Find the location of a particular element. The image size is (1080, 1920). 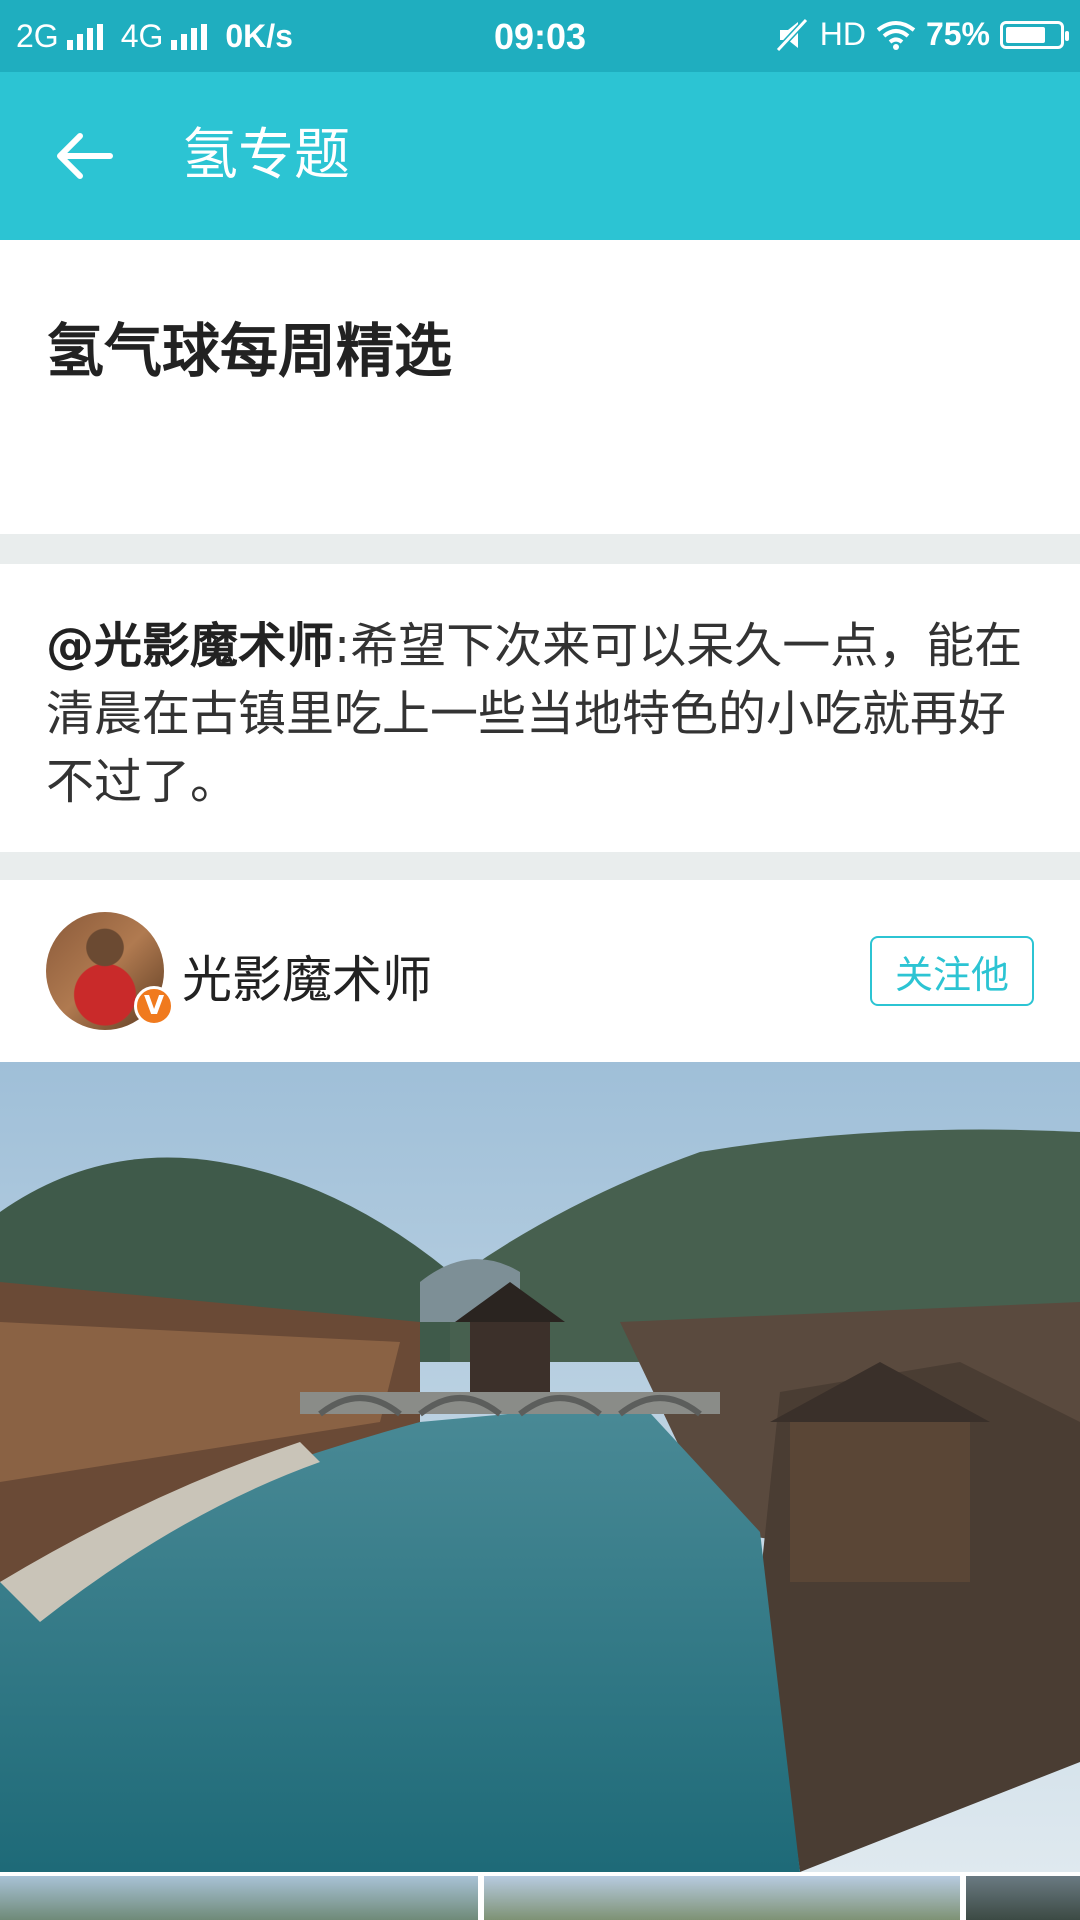

thumbnail-strip is located at coordinates (540, 1898).